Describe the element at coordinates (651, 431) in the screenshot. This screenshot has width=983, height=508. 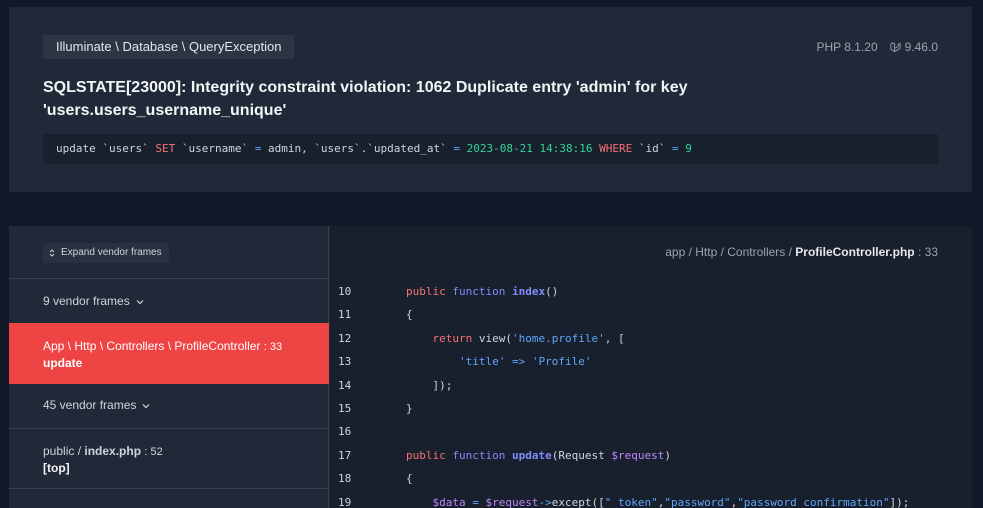
I see `code-line: 16` at that location.